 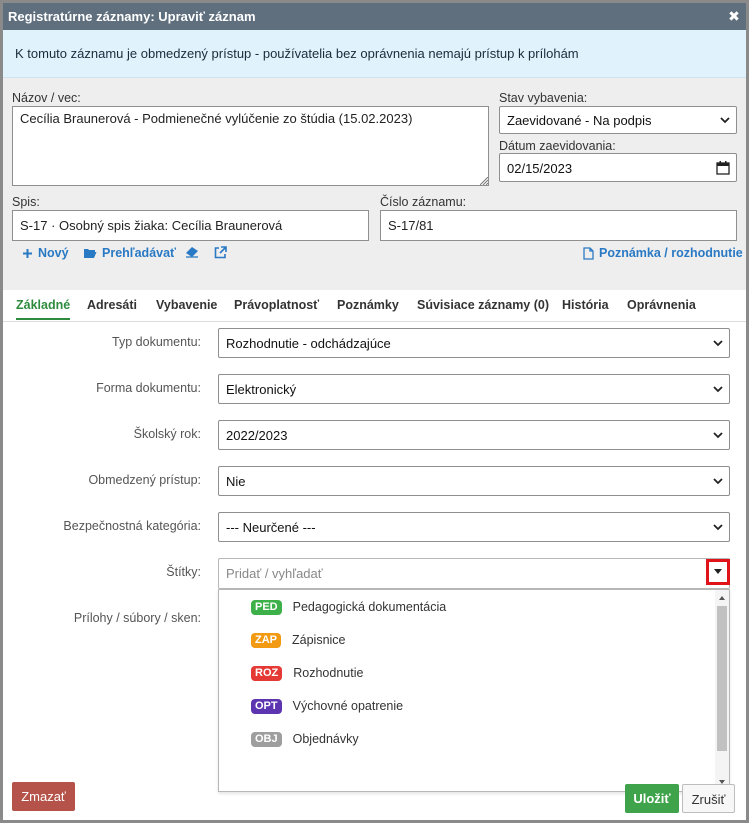 I want to click on scroll-up-icon, so click(x=722, y=598).